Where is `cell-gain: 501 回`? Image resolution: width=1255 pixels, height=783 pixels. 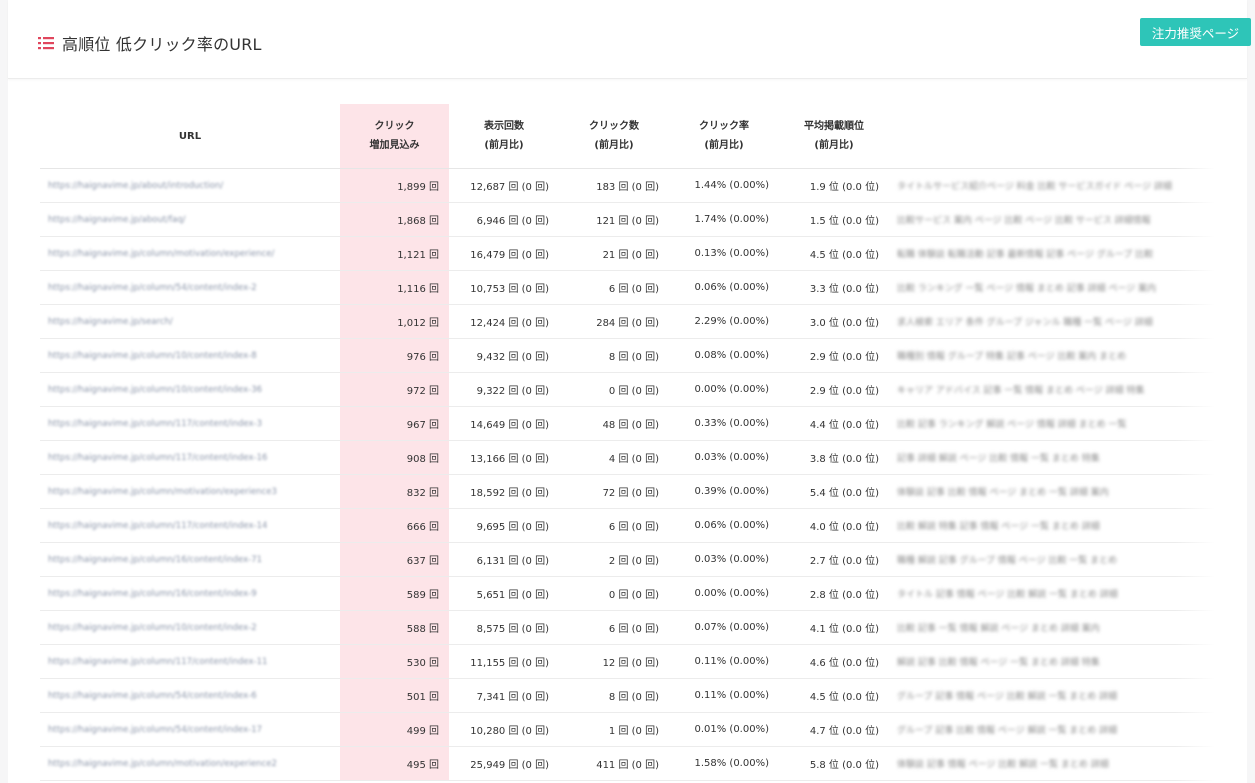 cell-gain: 501 回 is located at coordinates (394, 695).